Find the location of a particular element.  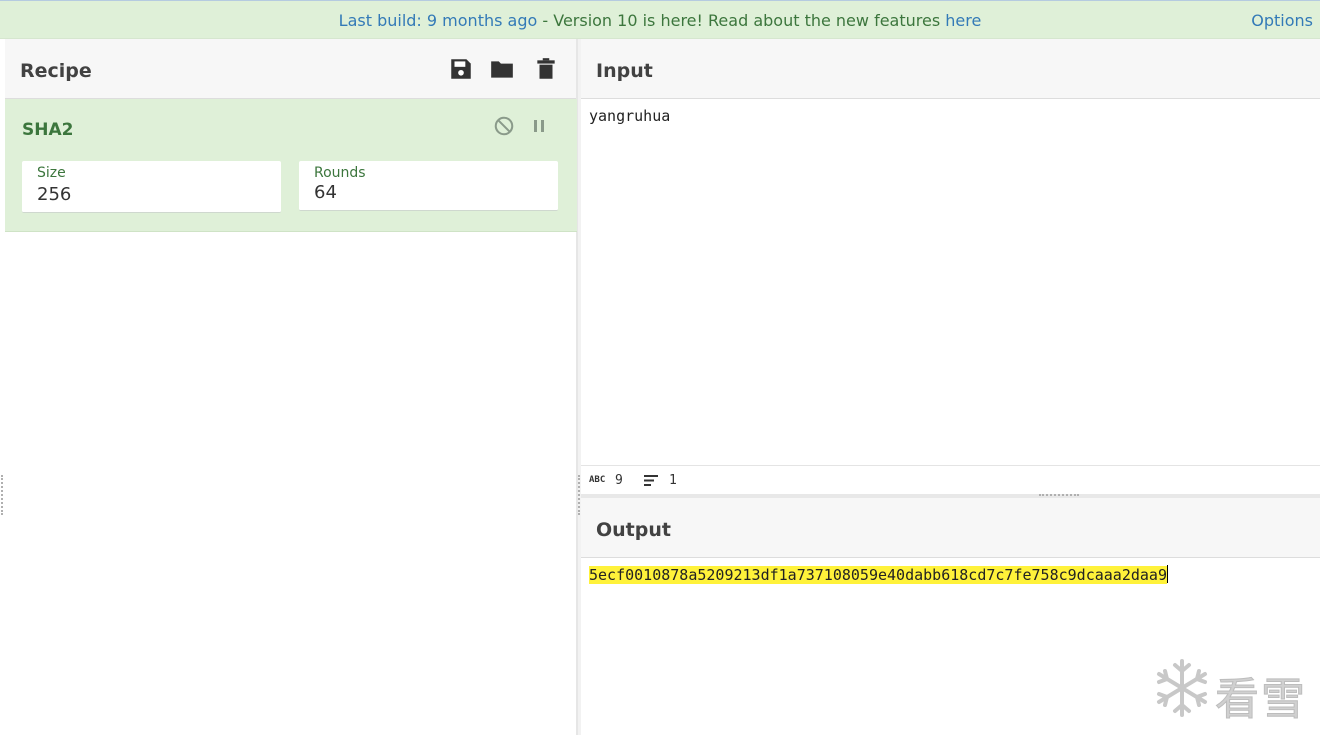

input-title: Input is located at coordinates (624, 71).